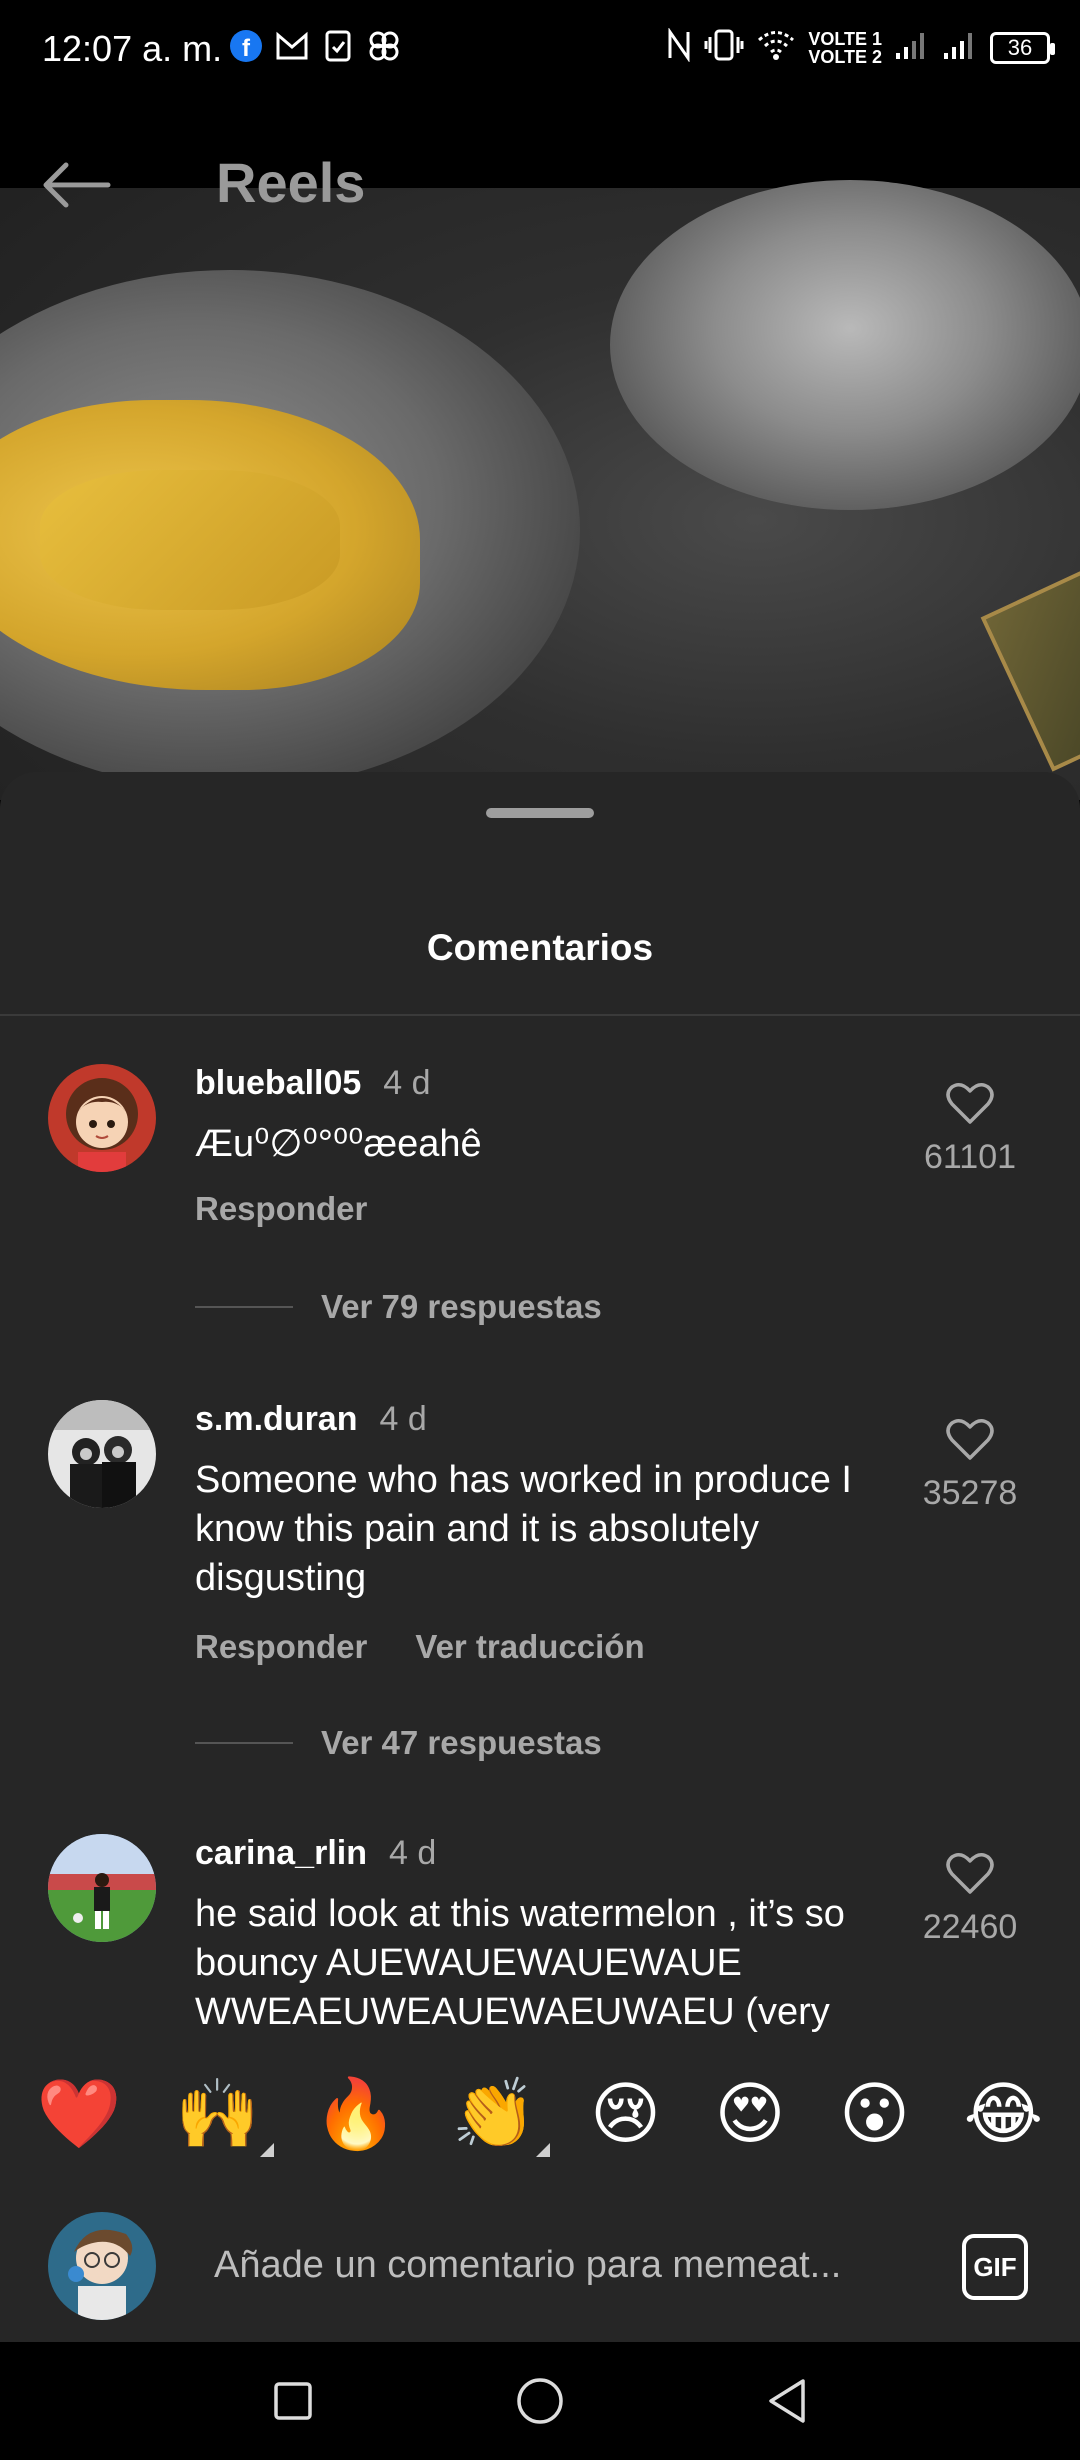 The width and height of the screenshot is (1080, 2460). I want to click on home-button, so click(540, 2401).